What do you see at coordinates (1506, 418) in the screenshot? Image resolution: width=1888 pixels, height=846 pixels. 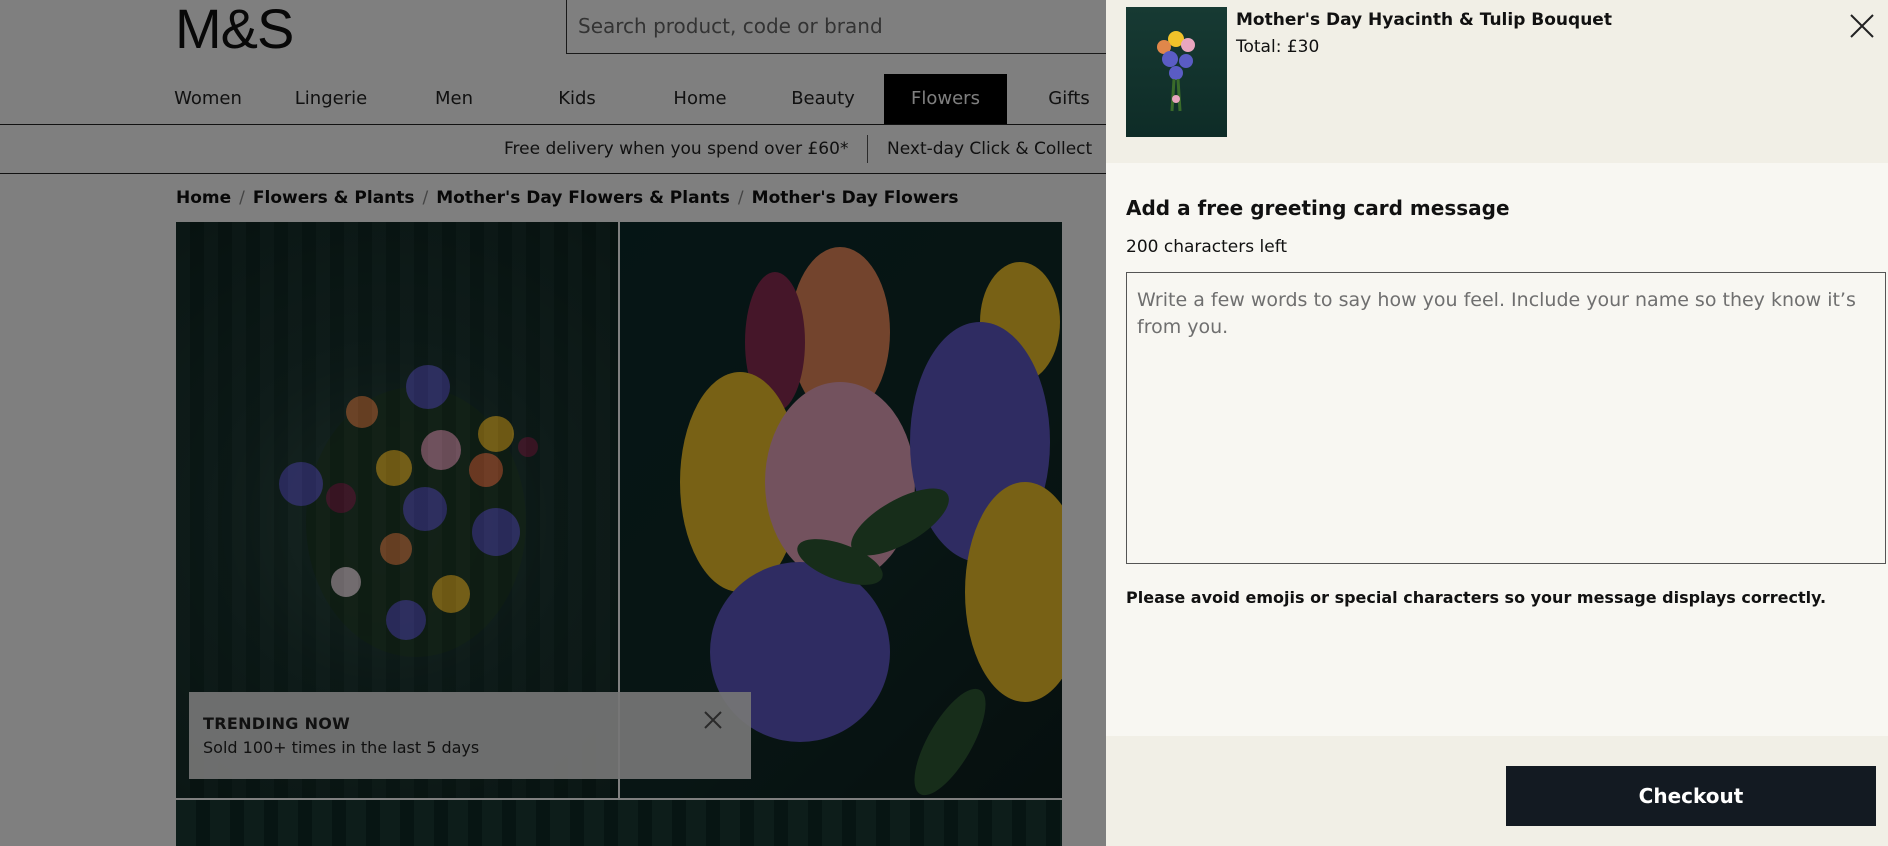 I see `greeting-message-input` at bounding box center [1506, 418].